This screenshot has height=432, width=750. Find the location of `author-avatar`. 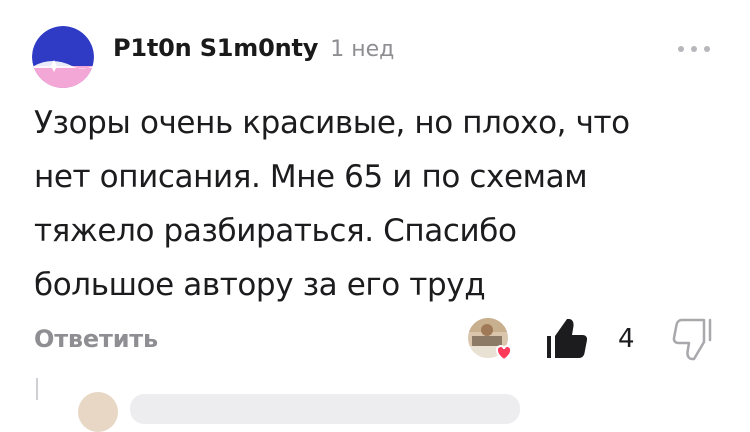

author-avatar is located at coordinates (63, 57).